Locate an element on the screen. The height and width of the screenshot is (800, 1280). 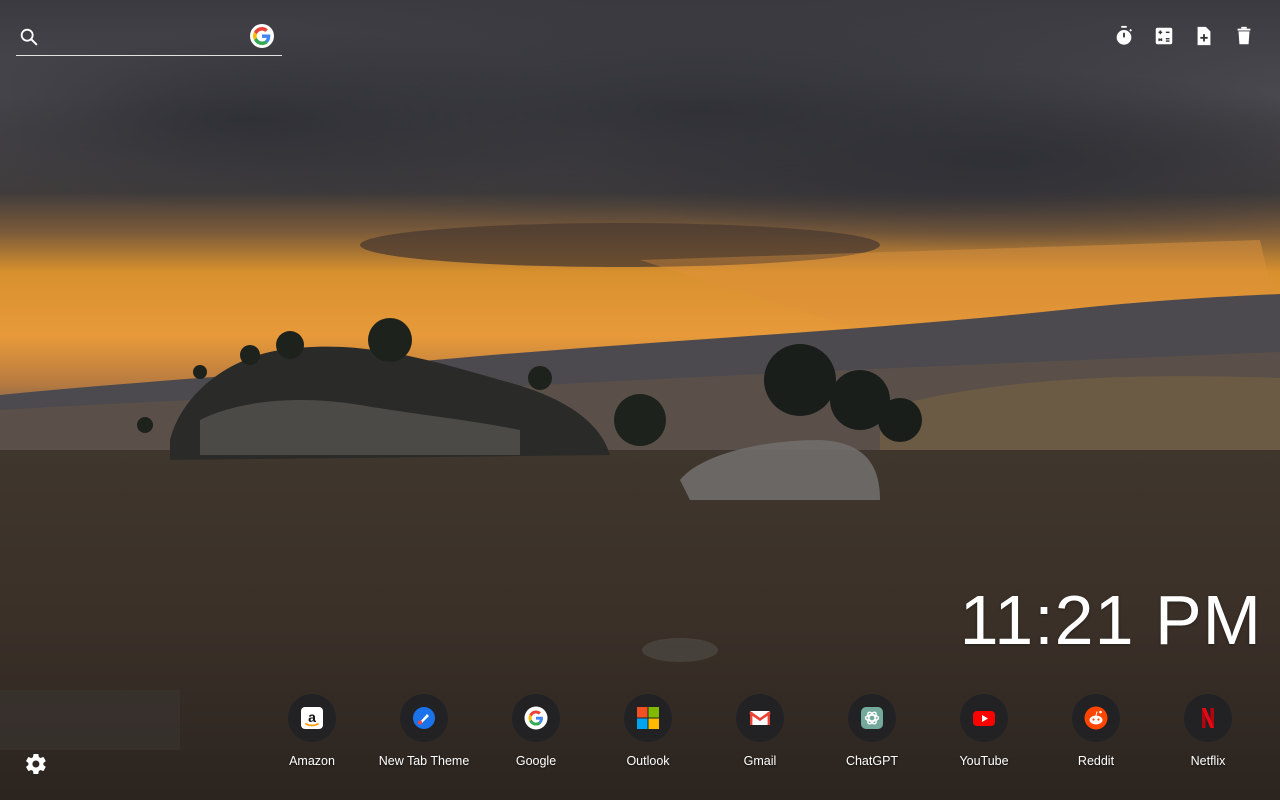
shortcut-gmail: Gmail is located at coordinates (760, 734).